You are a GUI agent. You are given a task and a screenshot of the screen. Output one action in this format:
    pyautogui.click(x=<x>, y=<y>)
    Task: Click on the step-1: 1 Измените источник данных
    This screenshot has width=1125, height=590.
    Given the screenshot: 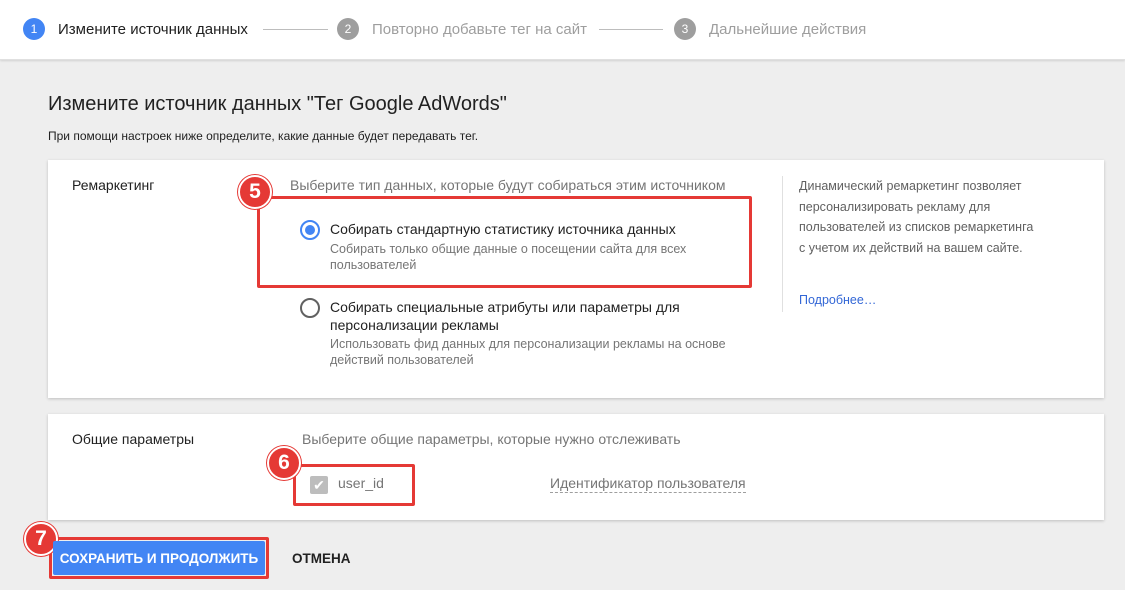 What is the action you would take?
    pyautogui.click(x=135, y=29)
    